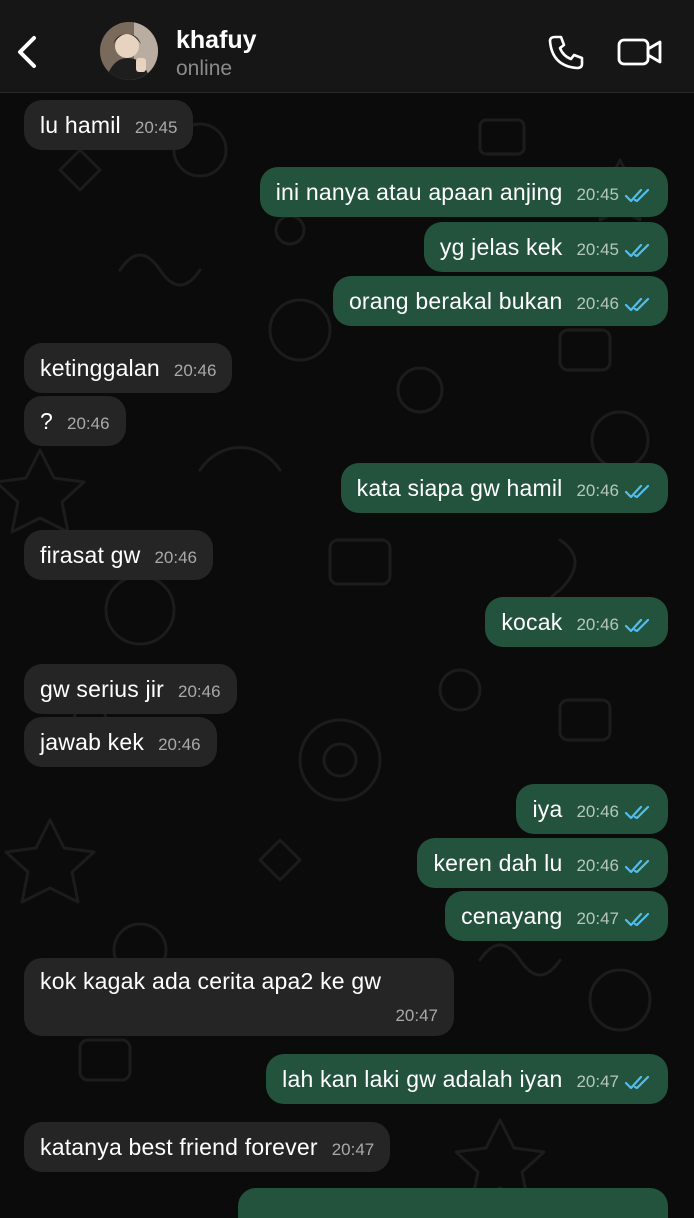 Image resolution: width=694 pixels, height=1218 pixels. I want to click on incoming-message: jawab kek 20:46, so click(120, 742).